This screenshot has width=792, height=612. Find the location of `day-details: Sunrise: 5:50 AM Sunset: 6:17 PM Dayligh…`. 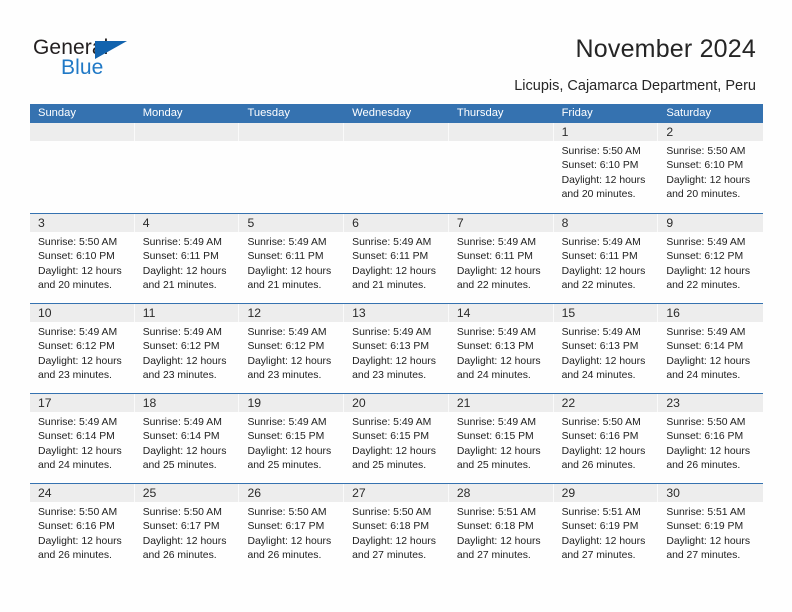

day-details: Sunrise: 5:50 AM Sunset: 6:17 PM Dayligh… is located at coordinates (187, 533).